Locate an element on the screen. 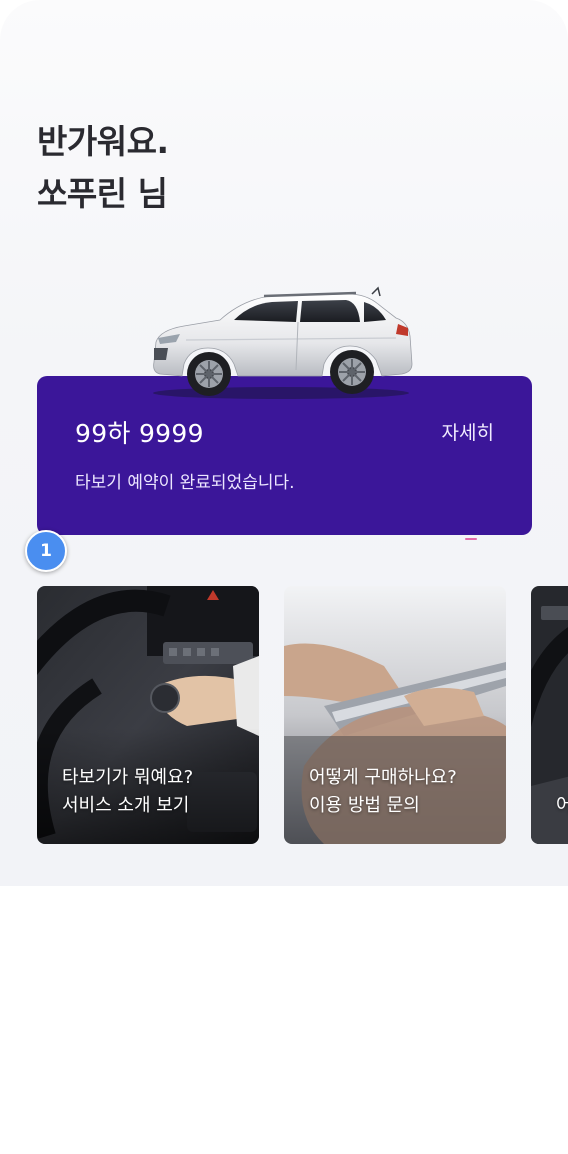  detail-button: 자세히 is located at coordinates (468, 431).